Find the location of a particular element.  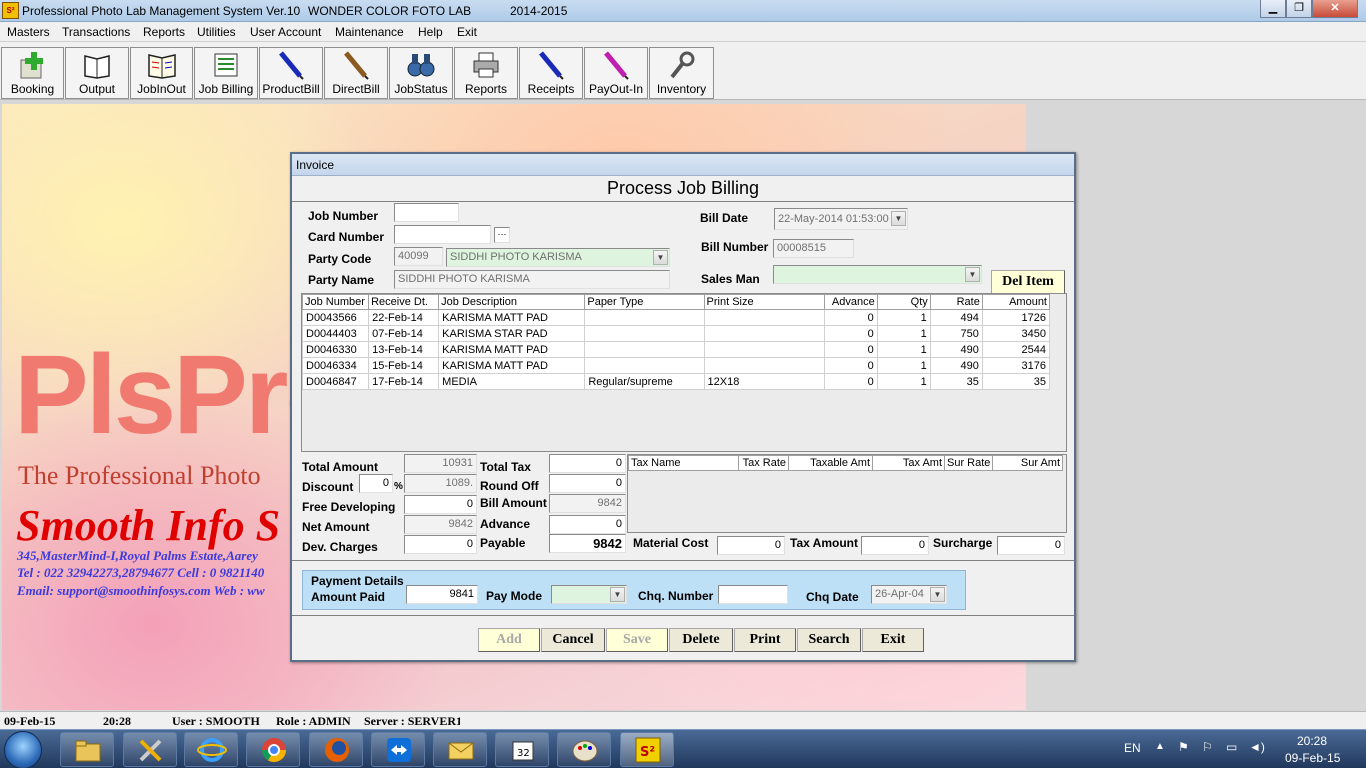

close-button: ✕ is located at coordinates (1335, 9).